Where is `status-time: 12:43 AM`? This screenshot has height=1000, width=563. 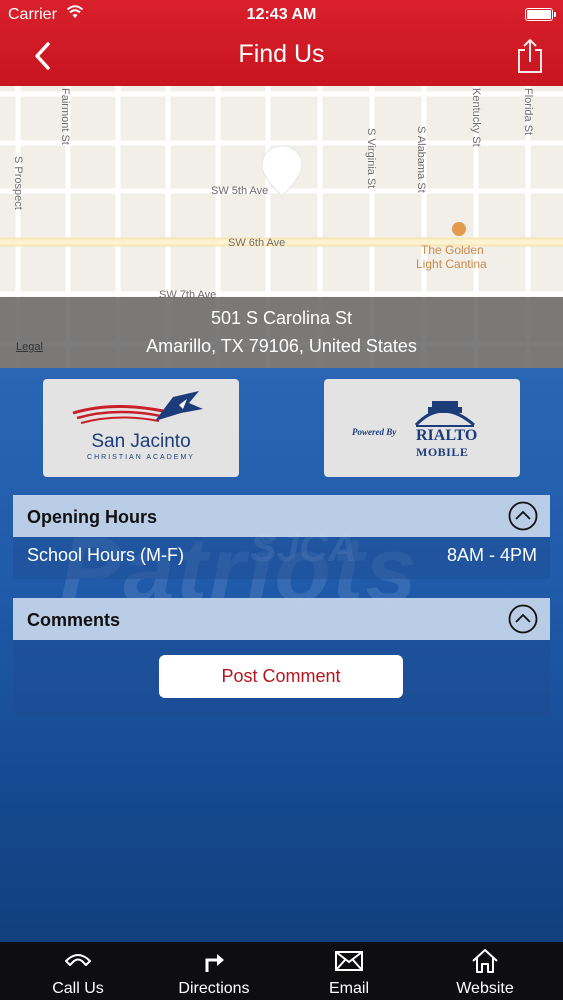 status-time: 12:43 AM is located at coordinates (281, 14).